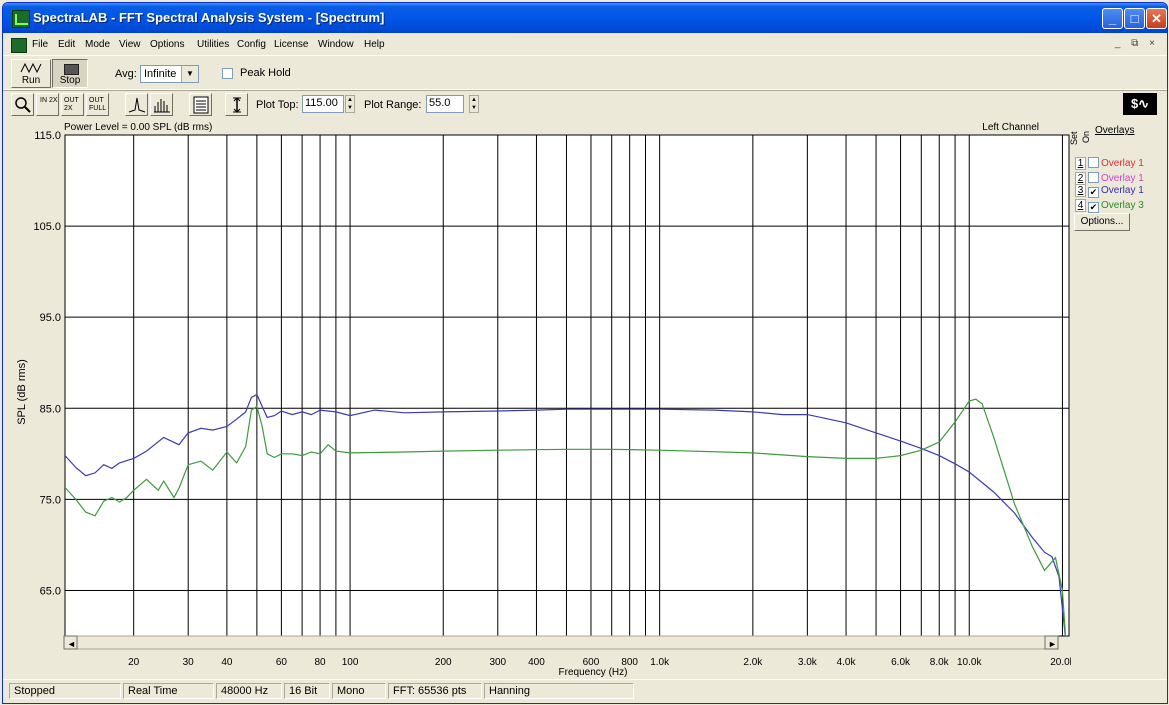  Describe the element at coordinates (236, 104) in the screenshot. I see `auto-scale-button` at that location.